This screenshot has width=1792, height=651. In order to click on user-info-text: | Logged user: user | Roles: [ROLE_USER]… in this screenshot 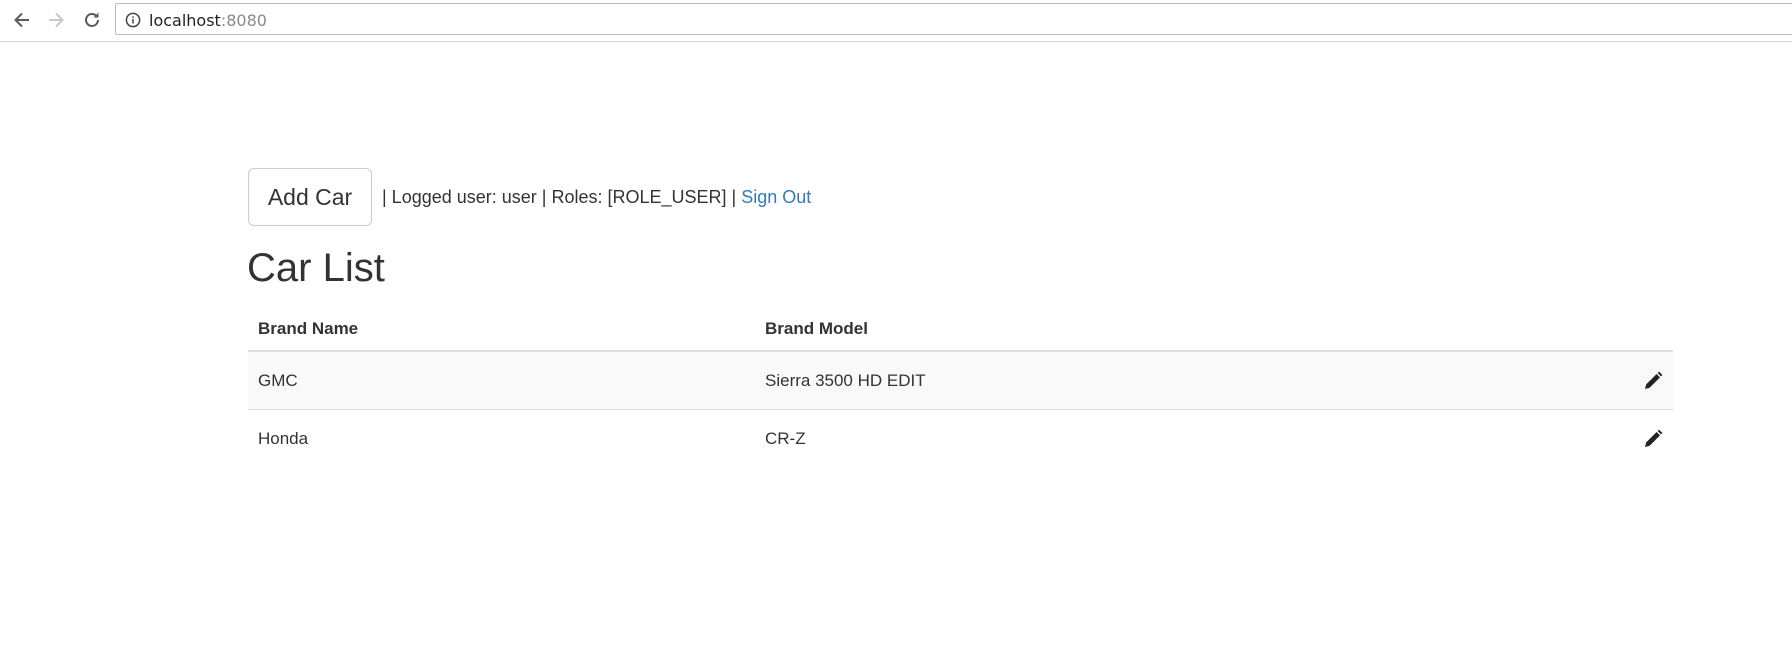, I will do `click(559, 196)`.